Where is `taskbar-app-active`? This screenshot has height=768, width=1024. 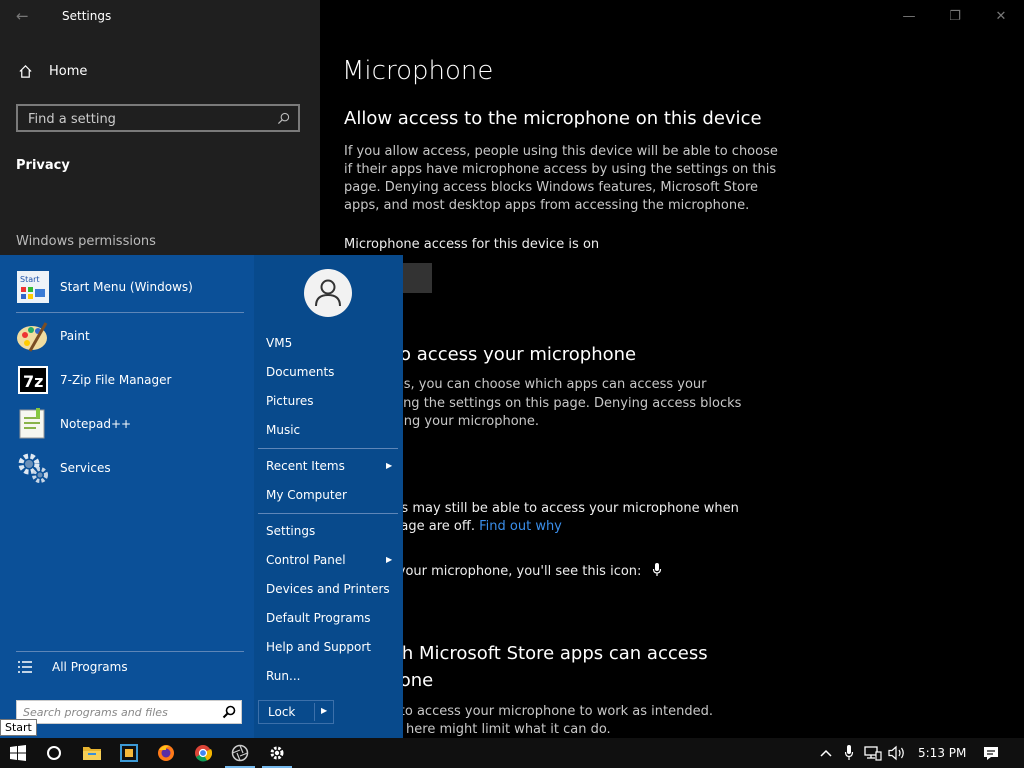
taskbar-app-active is located at coordinates (240, 753).